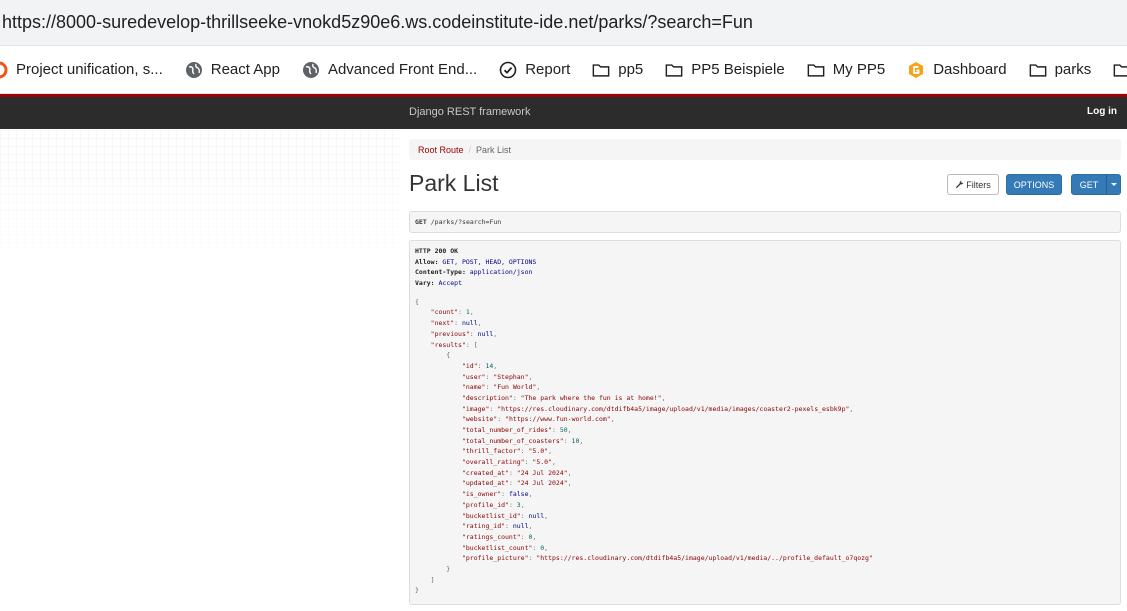 The image size is (1127, 611). Describe the element at coordinates (479, 365) in the screenshot. I see `json-field-id: "id": 14,` at that location.